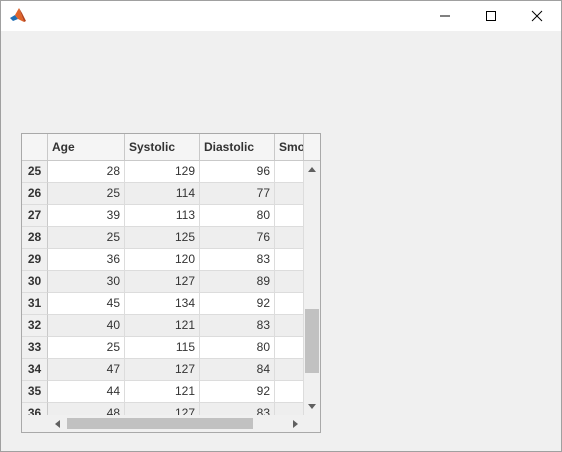  I want to click on table-row: 34 47 127 84, so click(163, 370).